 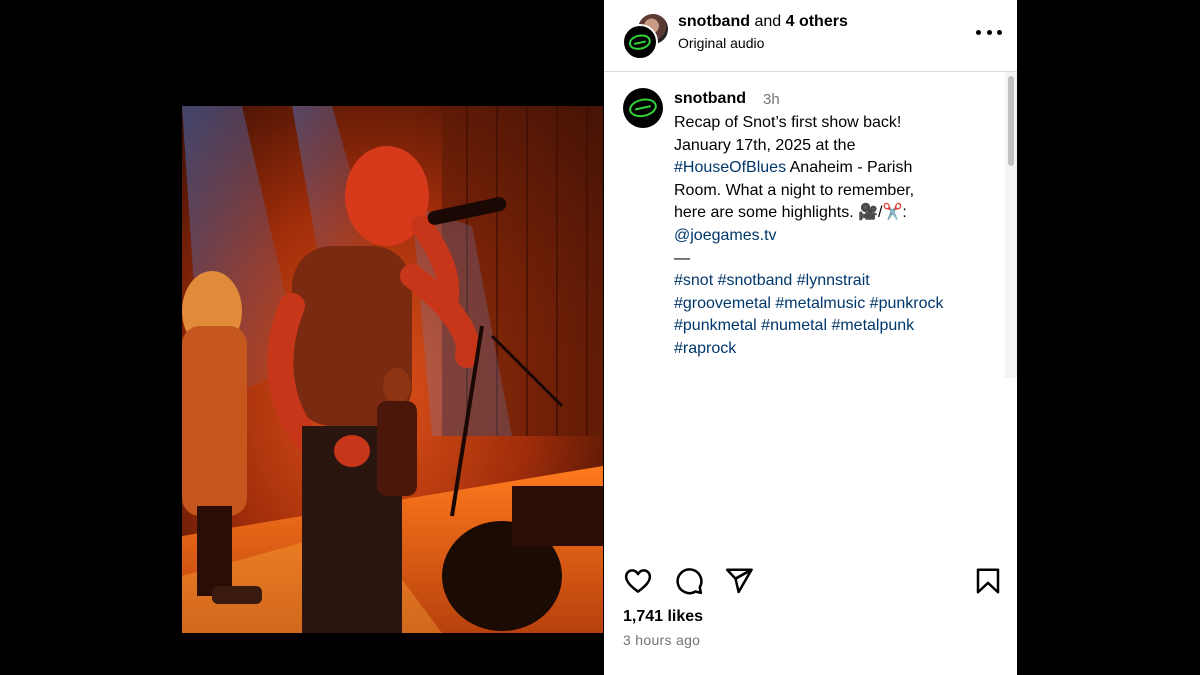 What do you see at coordinates (834, 349) in the screenshot?
I see `hashtag-line: #raprock` at bounding box center [834, 349].